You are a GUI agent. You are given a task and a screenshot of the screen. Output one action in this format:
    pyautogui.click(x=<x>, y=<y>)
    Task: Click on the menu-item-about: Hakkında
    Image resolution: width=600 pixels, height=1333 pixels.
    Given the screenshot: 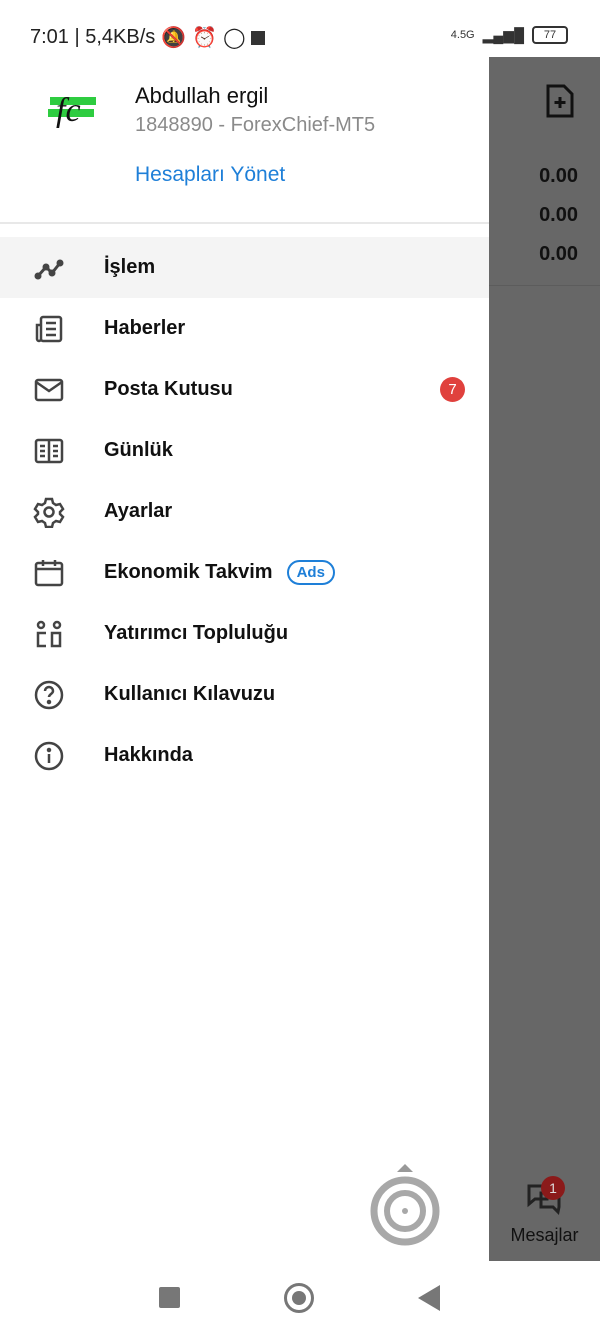 What is the action you would take?
    pyautogui.click(x=244, y=755)
    